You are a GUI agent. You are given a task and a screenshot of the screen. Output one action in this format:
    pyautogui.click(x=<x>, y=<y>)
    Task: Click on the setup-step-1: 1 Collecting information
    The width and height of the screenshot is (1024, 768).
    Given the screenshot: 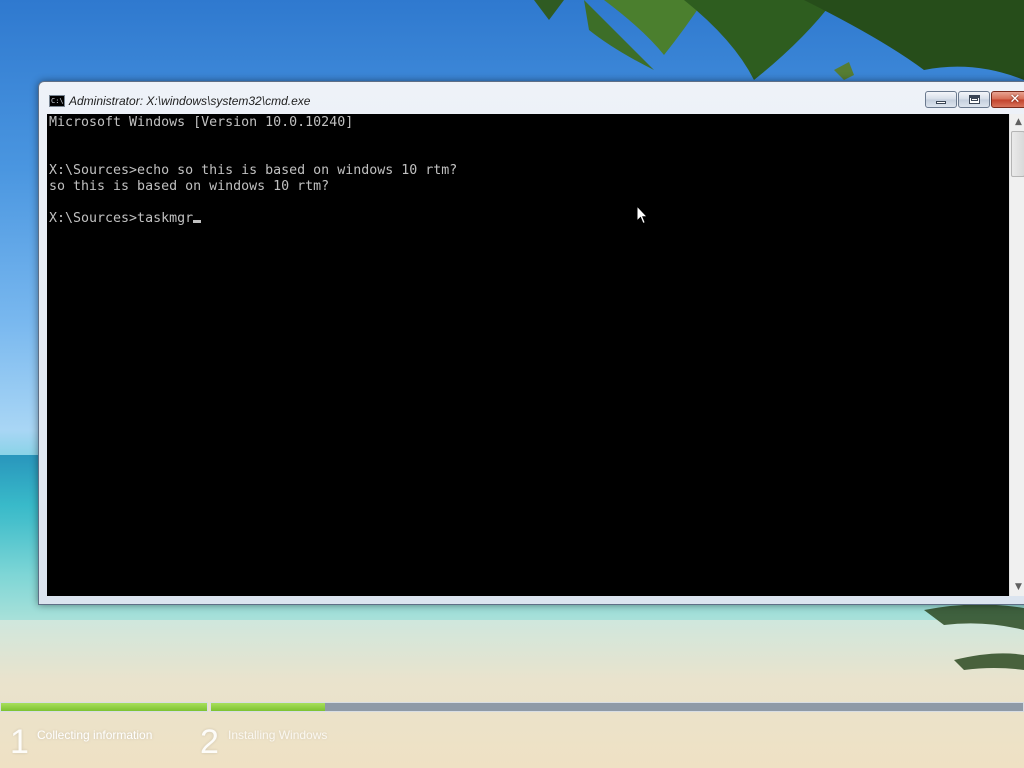 What is the action you would take?
    pyautogui.click(x=81, y=742)
    